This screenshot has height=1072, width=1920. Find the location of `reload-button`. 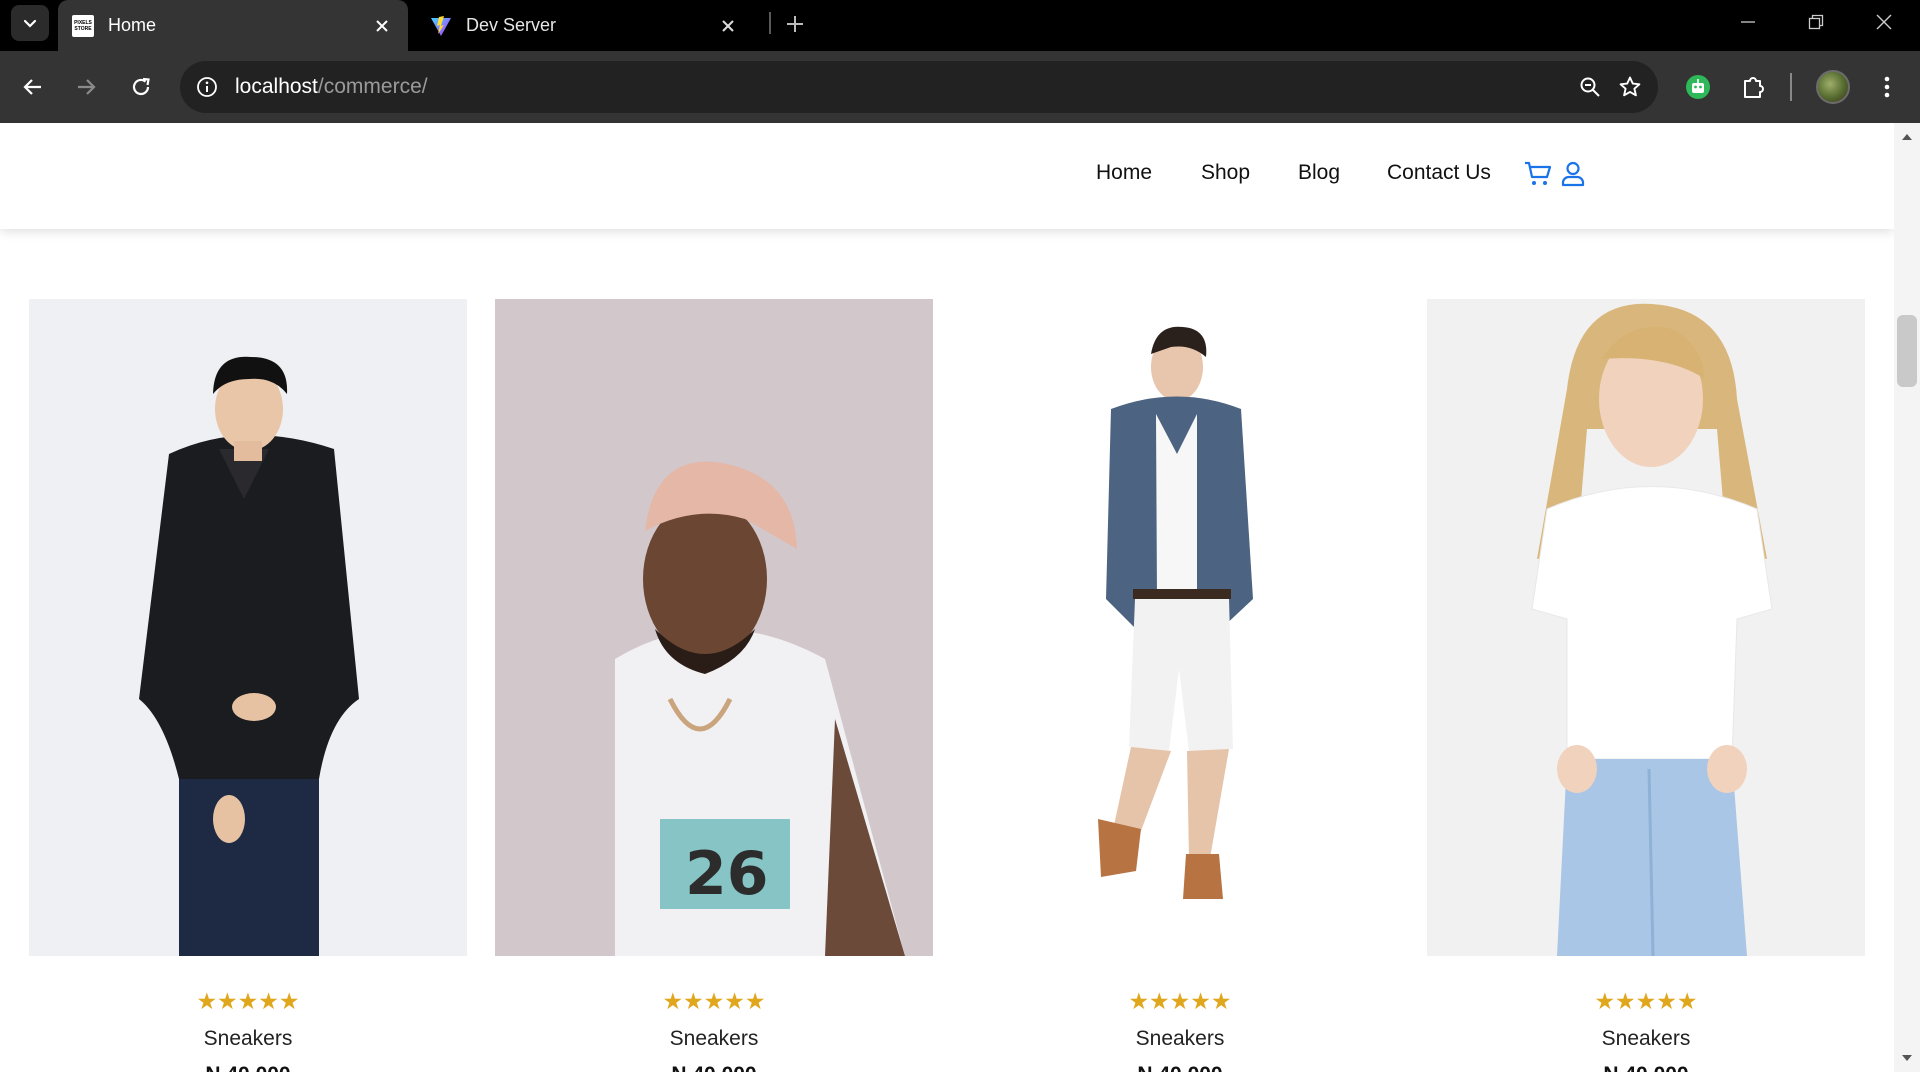

reload-button is located at coordinates (141, 87).